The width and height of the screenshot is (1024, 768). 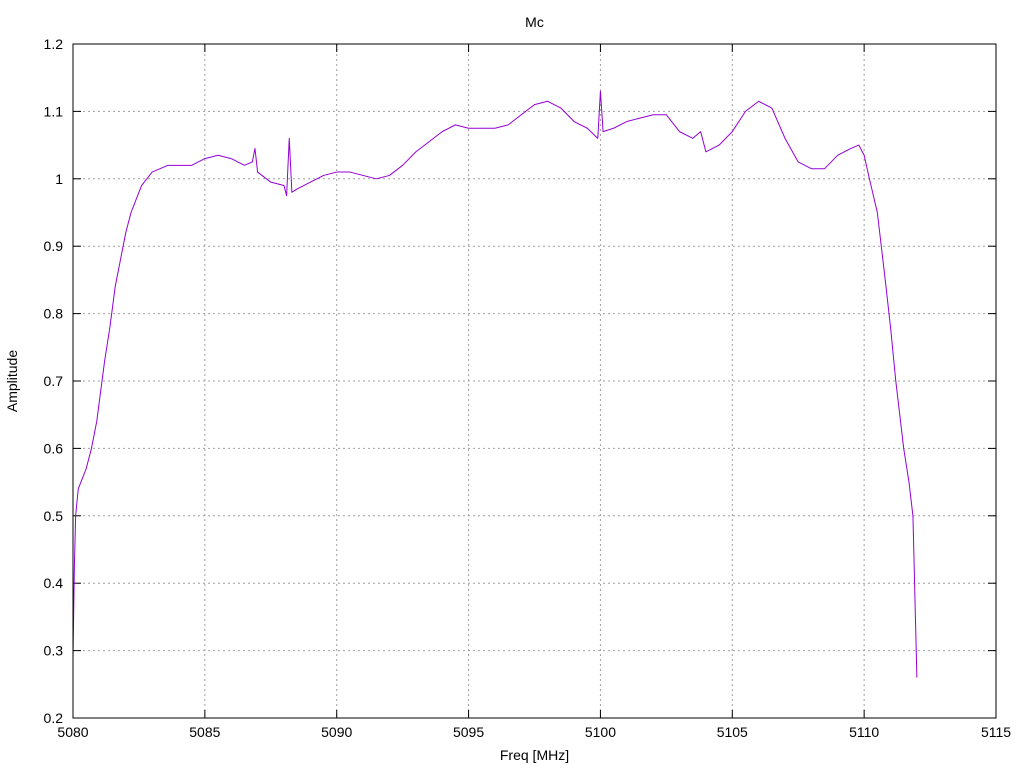 What do you see at coordinates (12, 381) in the screenshot?
I see `y-axis-label: Amplitude` at bounding box center [12, 381].